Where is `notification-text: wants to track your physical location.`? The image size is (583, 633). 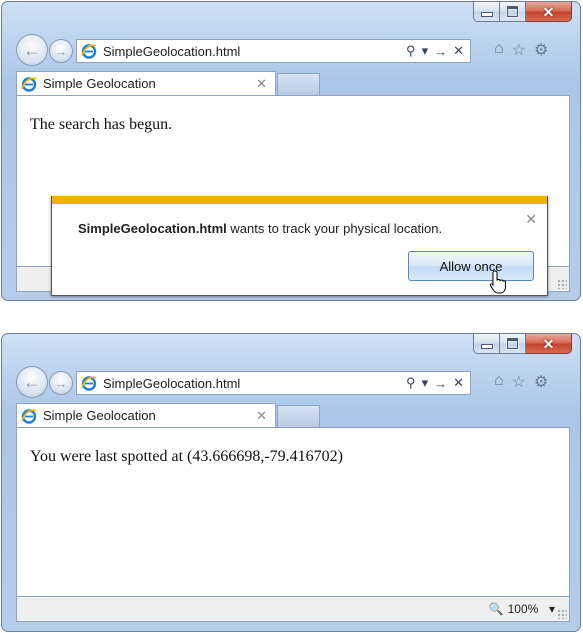 notification-text: wants to track your physical location. is located at coordinates (334, 228).